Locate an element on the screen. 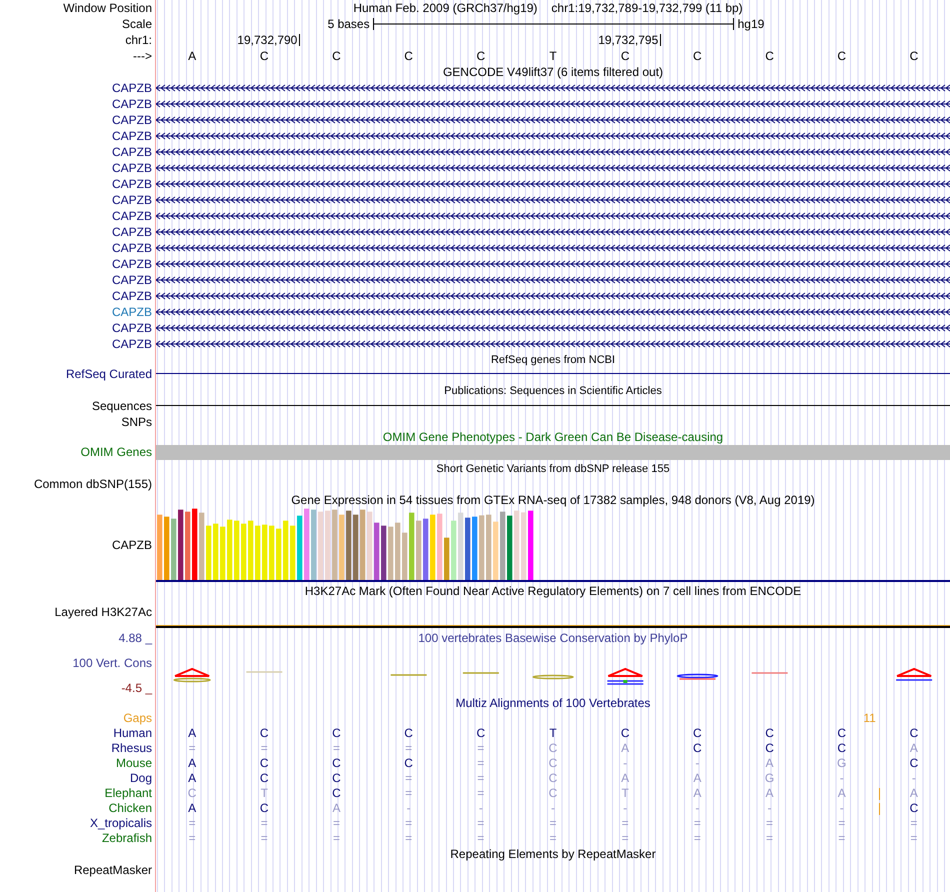 The width and height of the screenshot is (950, 892). species-label: Dog is located at coordinates (141, 778).